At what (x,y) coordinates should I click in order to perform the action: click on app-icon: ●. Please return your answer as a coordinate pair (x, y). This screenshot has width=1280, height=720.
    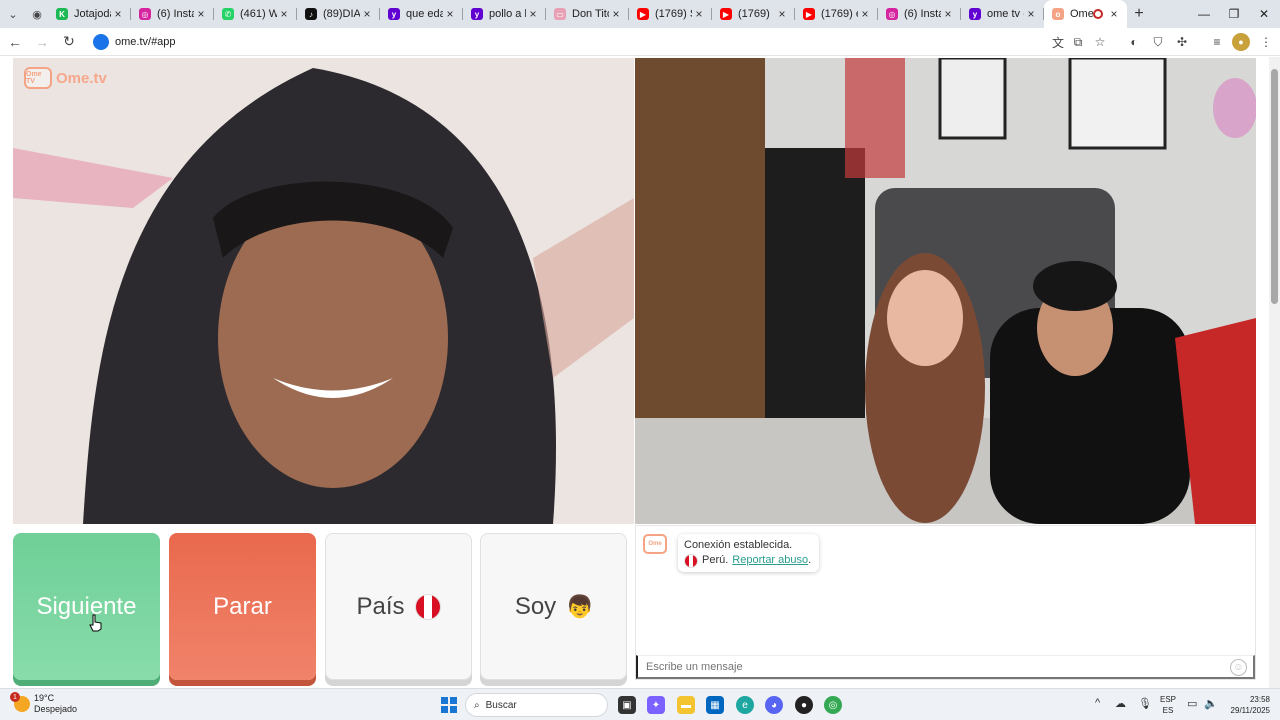
    Looking at the image, I should click on (804, 705).